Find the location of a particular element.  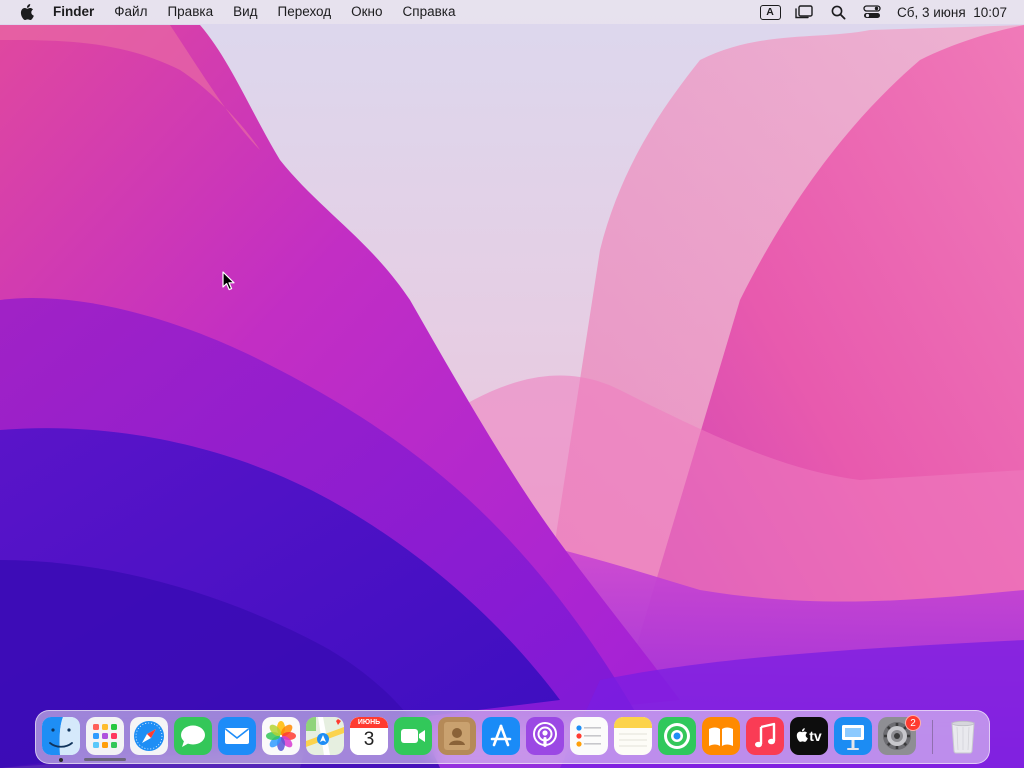

menu-help: Справка is located at coordinates (429, 12).